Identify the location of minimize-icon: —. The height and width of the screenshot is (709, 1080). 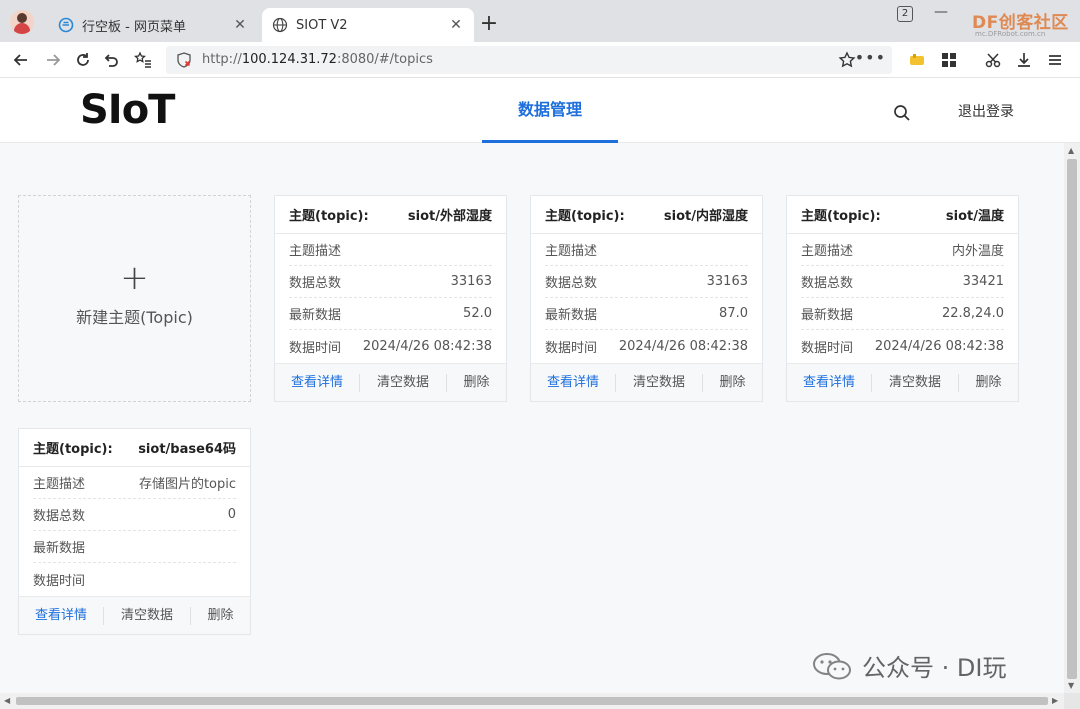
(941, 12).